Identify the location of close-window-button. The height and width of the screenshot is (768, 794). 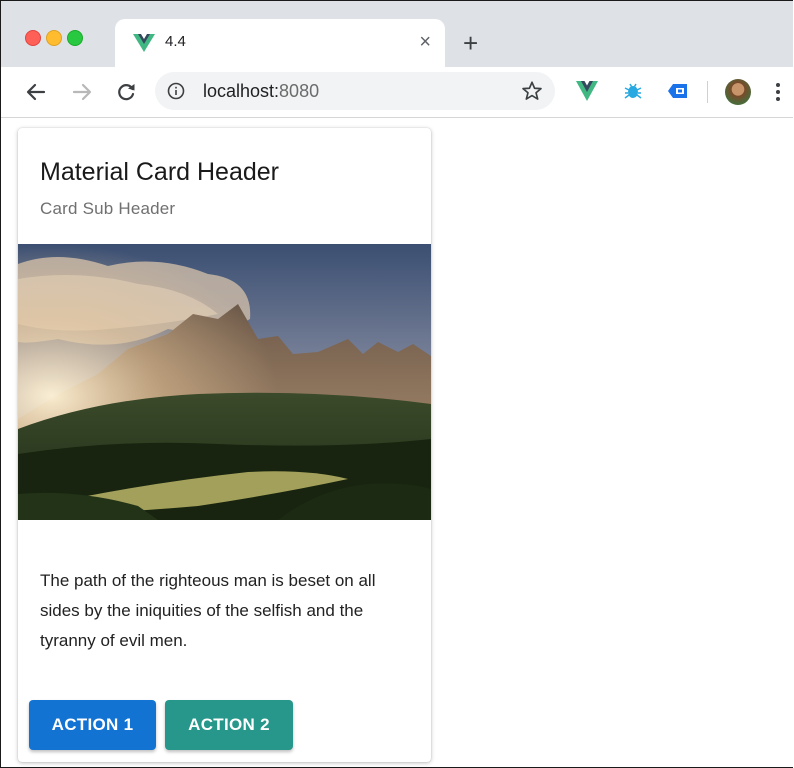
(33, 38).